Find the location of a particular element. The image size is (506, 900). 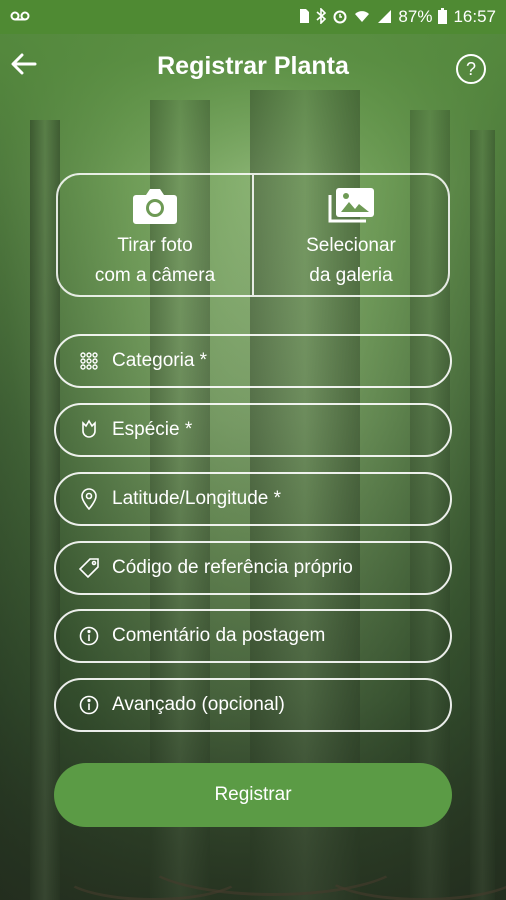

advanced-field: Avançado (opcional) is located at coordinates (253, 705).